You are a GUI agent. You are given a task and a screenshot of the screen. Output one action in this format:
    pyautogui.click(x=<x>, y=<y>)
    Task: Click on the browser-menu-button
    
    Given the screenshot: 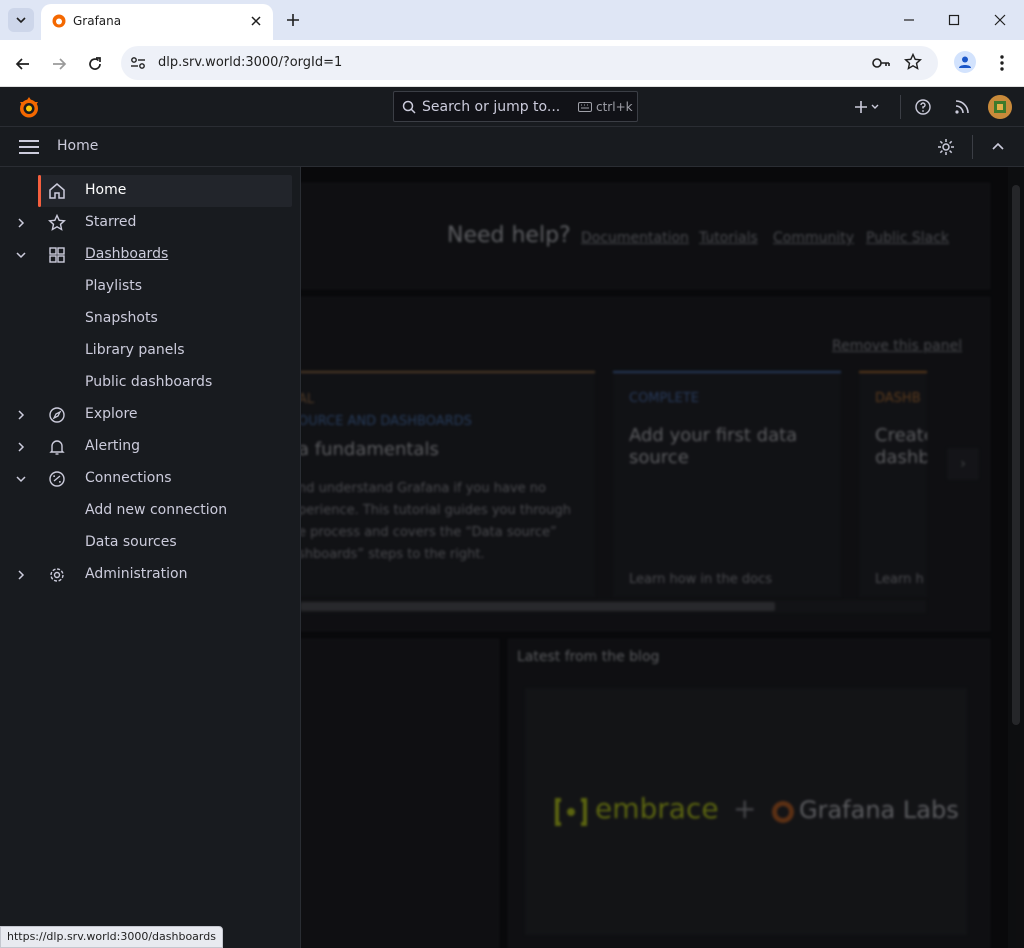 What is the action you would take?
    pyautogui.click(x=1002, y=63)
    